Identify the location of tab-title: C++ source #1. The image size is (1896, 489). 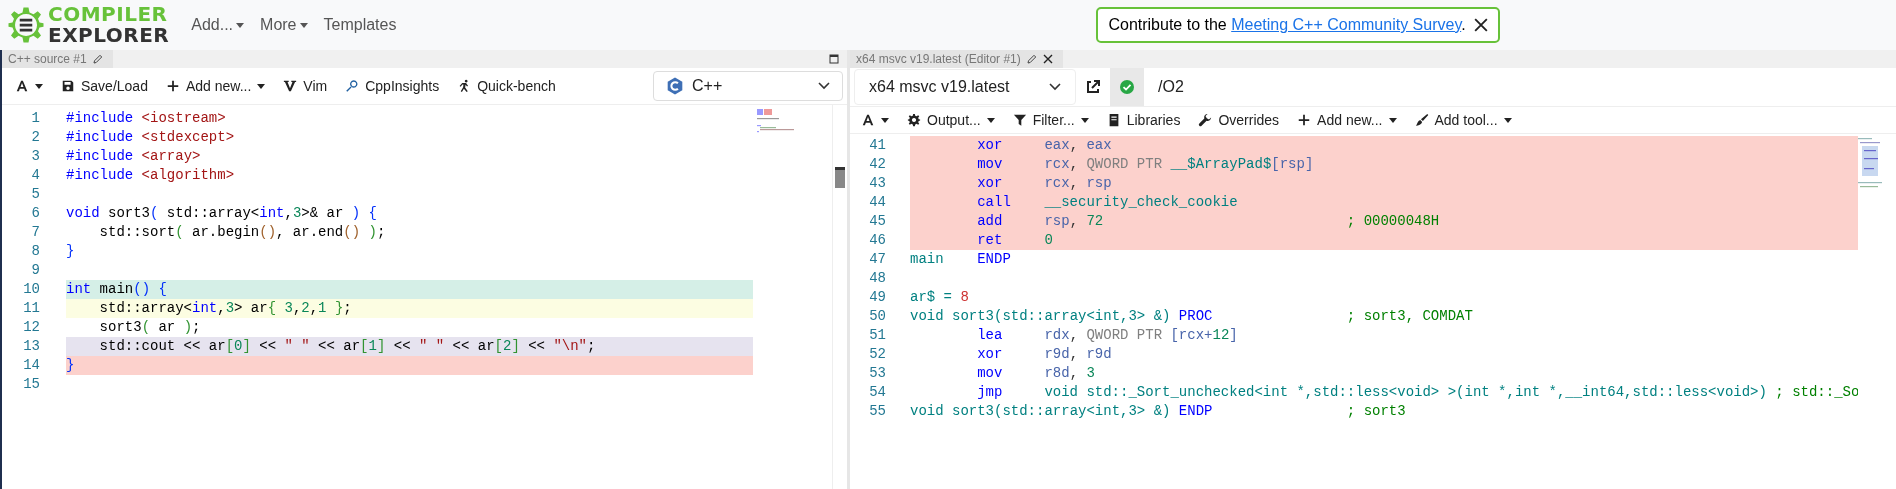
(47, 59).